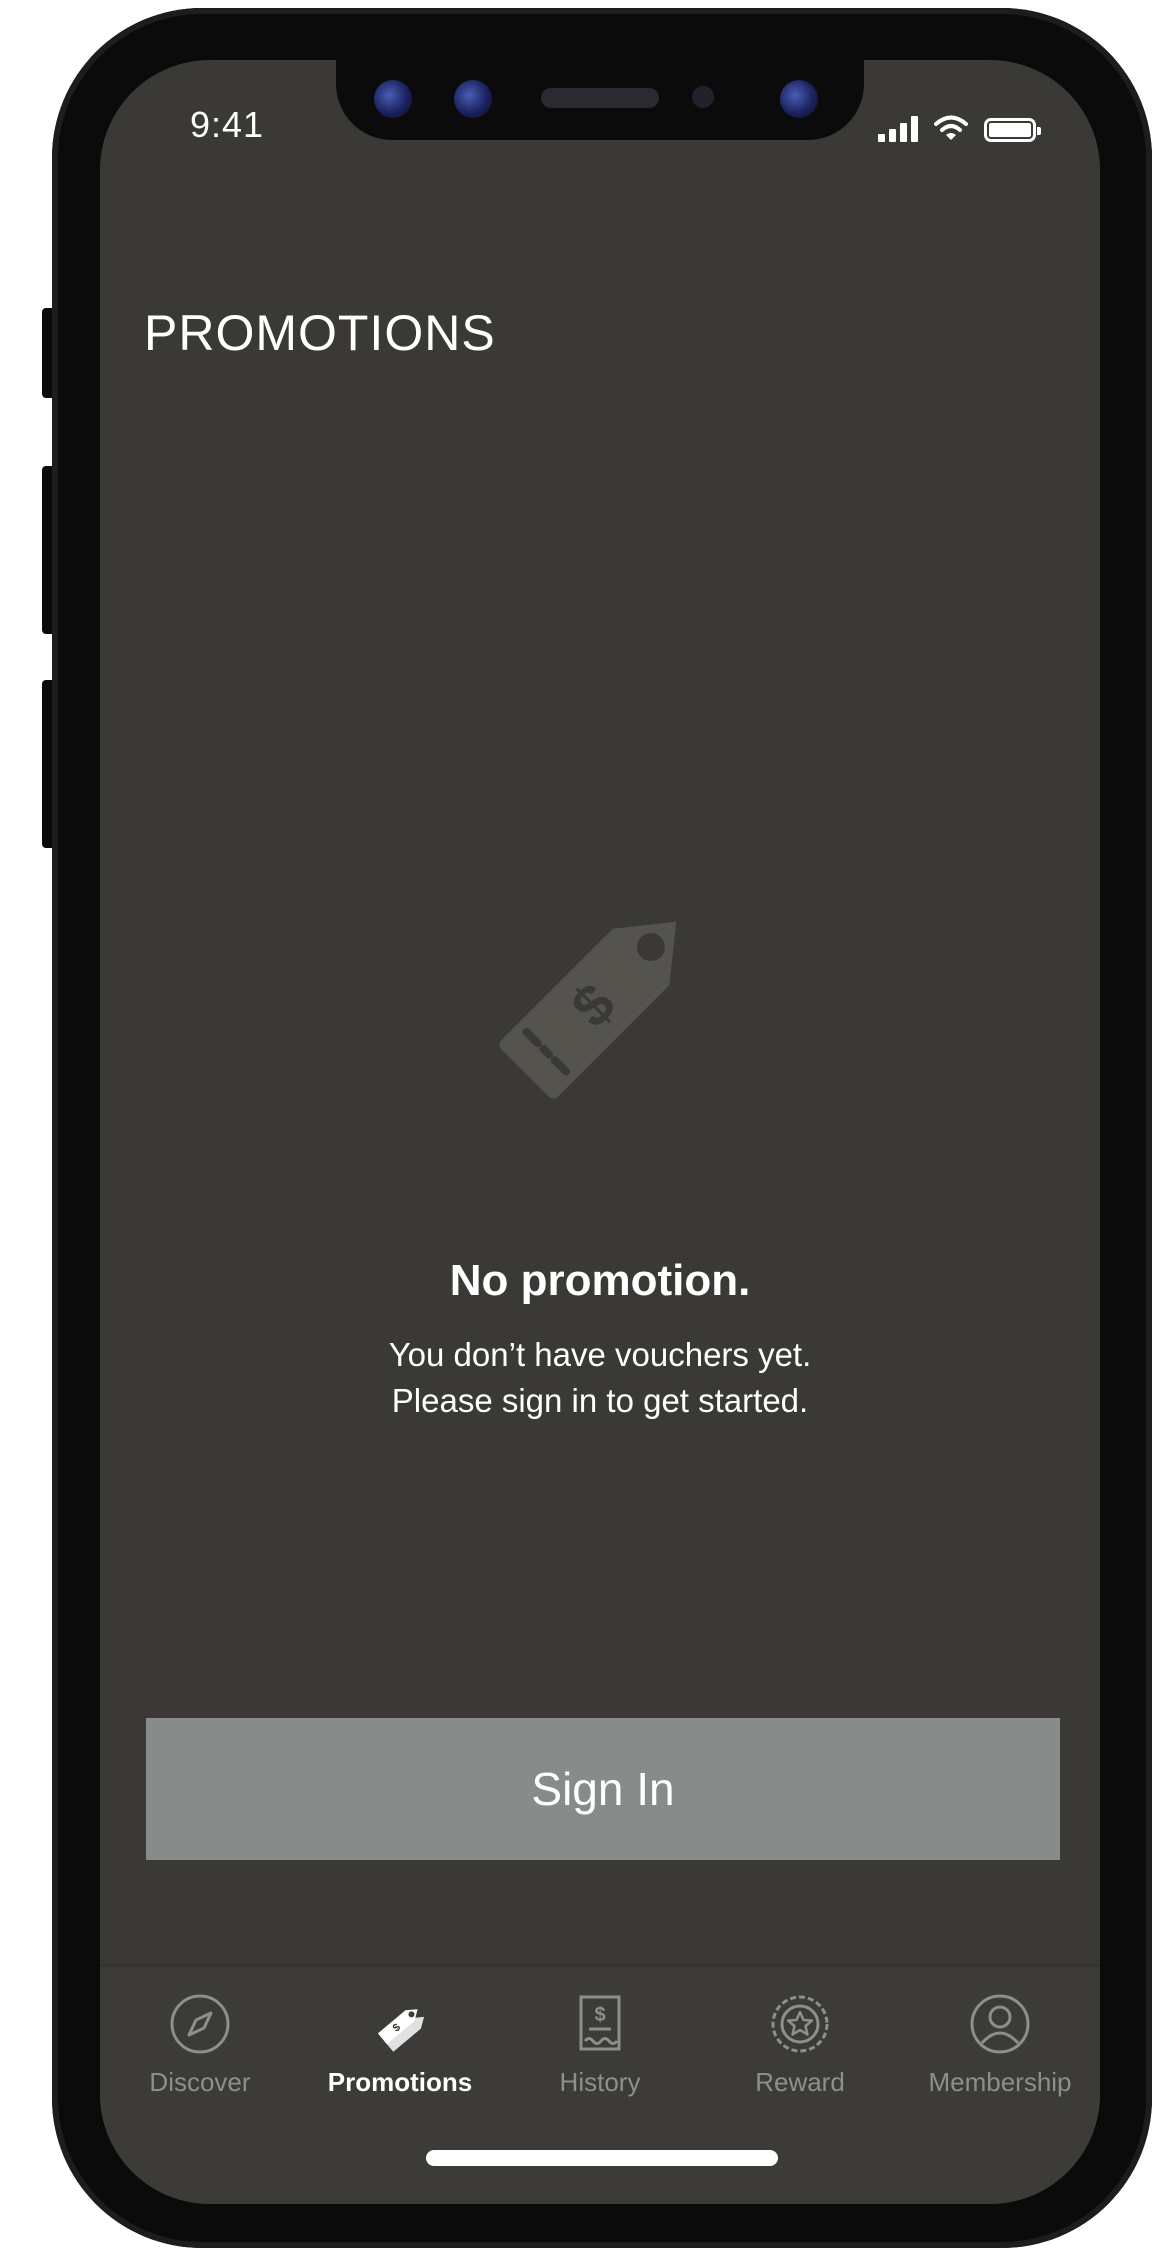  What do you see at coordinates (603, 1789) in the screenshot?
I see `sign-in-button: Sign In` at bounding box center [603, 1789].